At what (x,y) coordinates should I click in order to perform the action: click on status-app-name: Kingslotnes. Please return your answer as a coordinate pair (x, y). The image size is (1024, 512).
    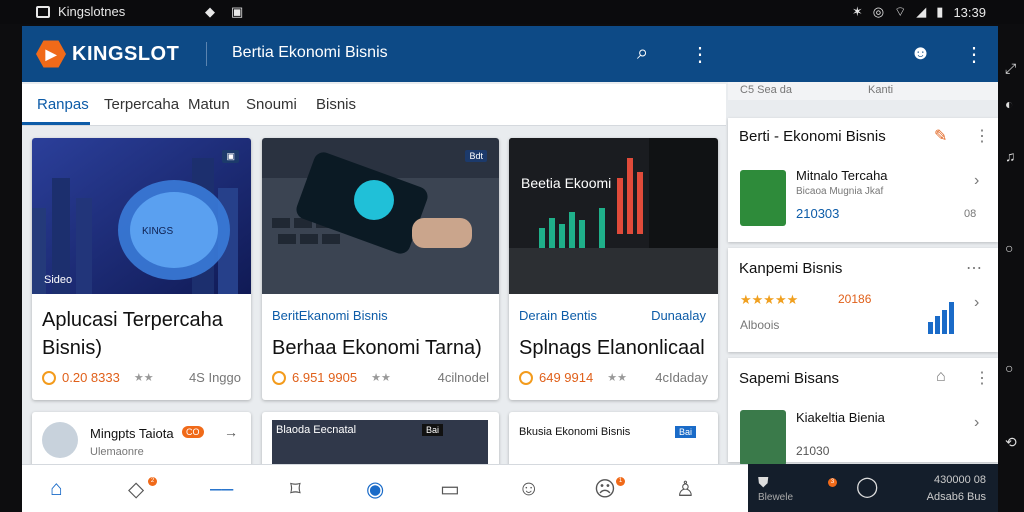
    Looking at the image, I should click on (92, 11).